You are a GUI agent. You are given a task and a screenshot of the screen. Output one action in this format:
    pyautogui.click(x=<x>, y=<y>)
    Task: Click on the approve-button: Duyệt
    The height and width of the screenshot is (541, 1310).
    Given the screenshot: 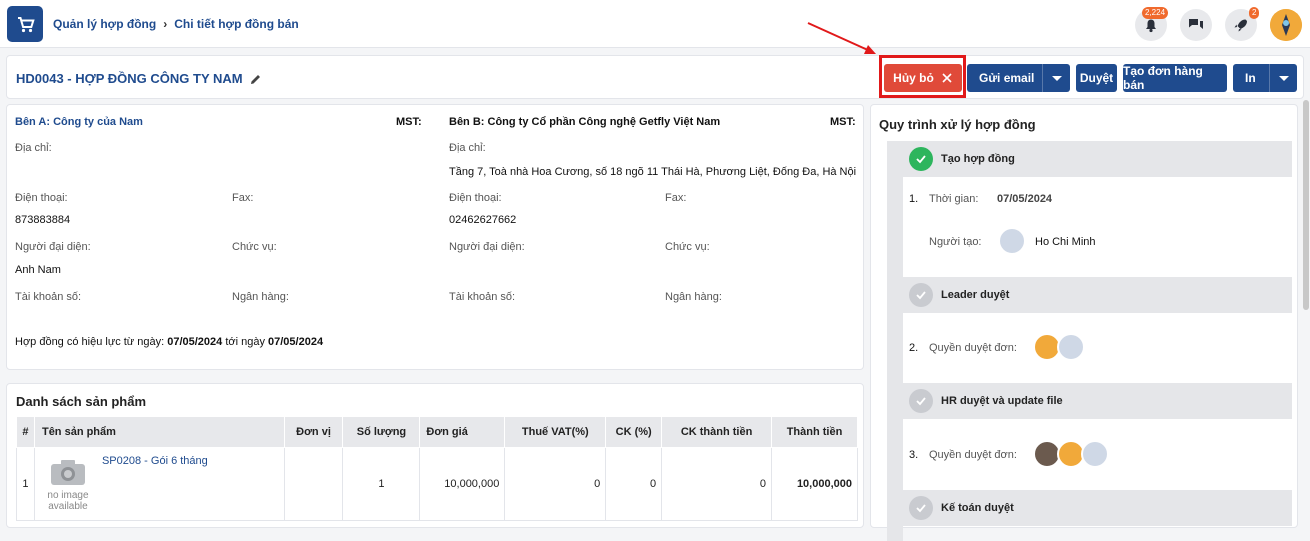 What is the action you would take?
    pyautogui.click(x=1096, y=78)
    